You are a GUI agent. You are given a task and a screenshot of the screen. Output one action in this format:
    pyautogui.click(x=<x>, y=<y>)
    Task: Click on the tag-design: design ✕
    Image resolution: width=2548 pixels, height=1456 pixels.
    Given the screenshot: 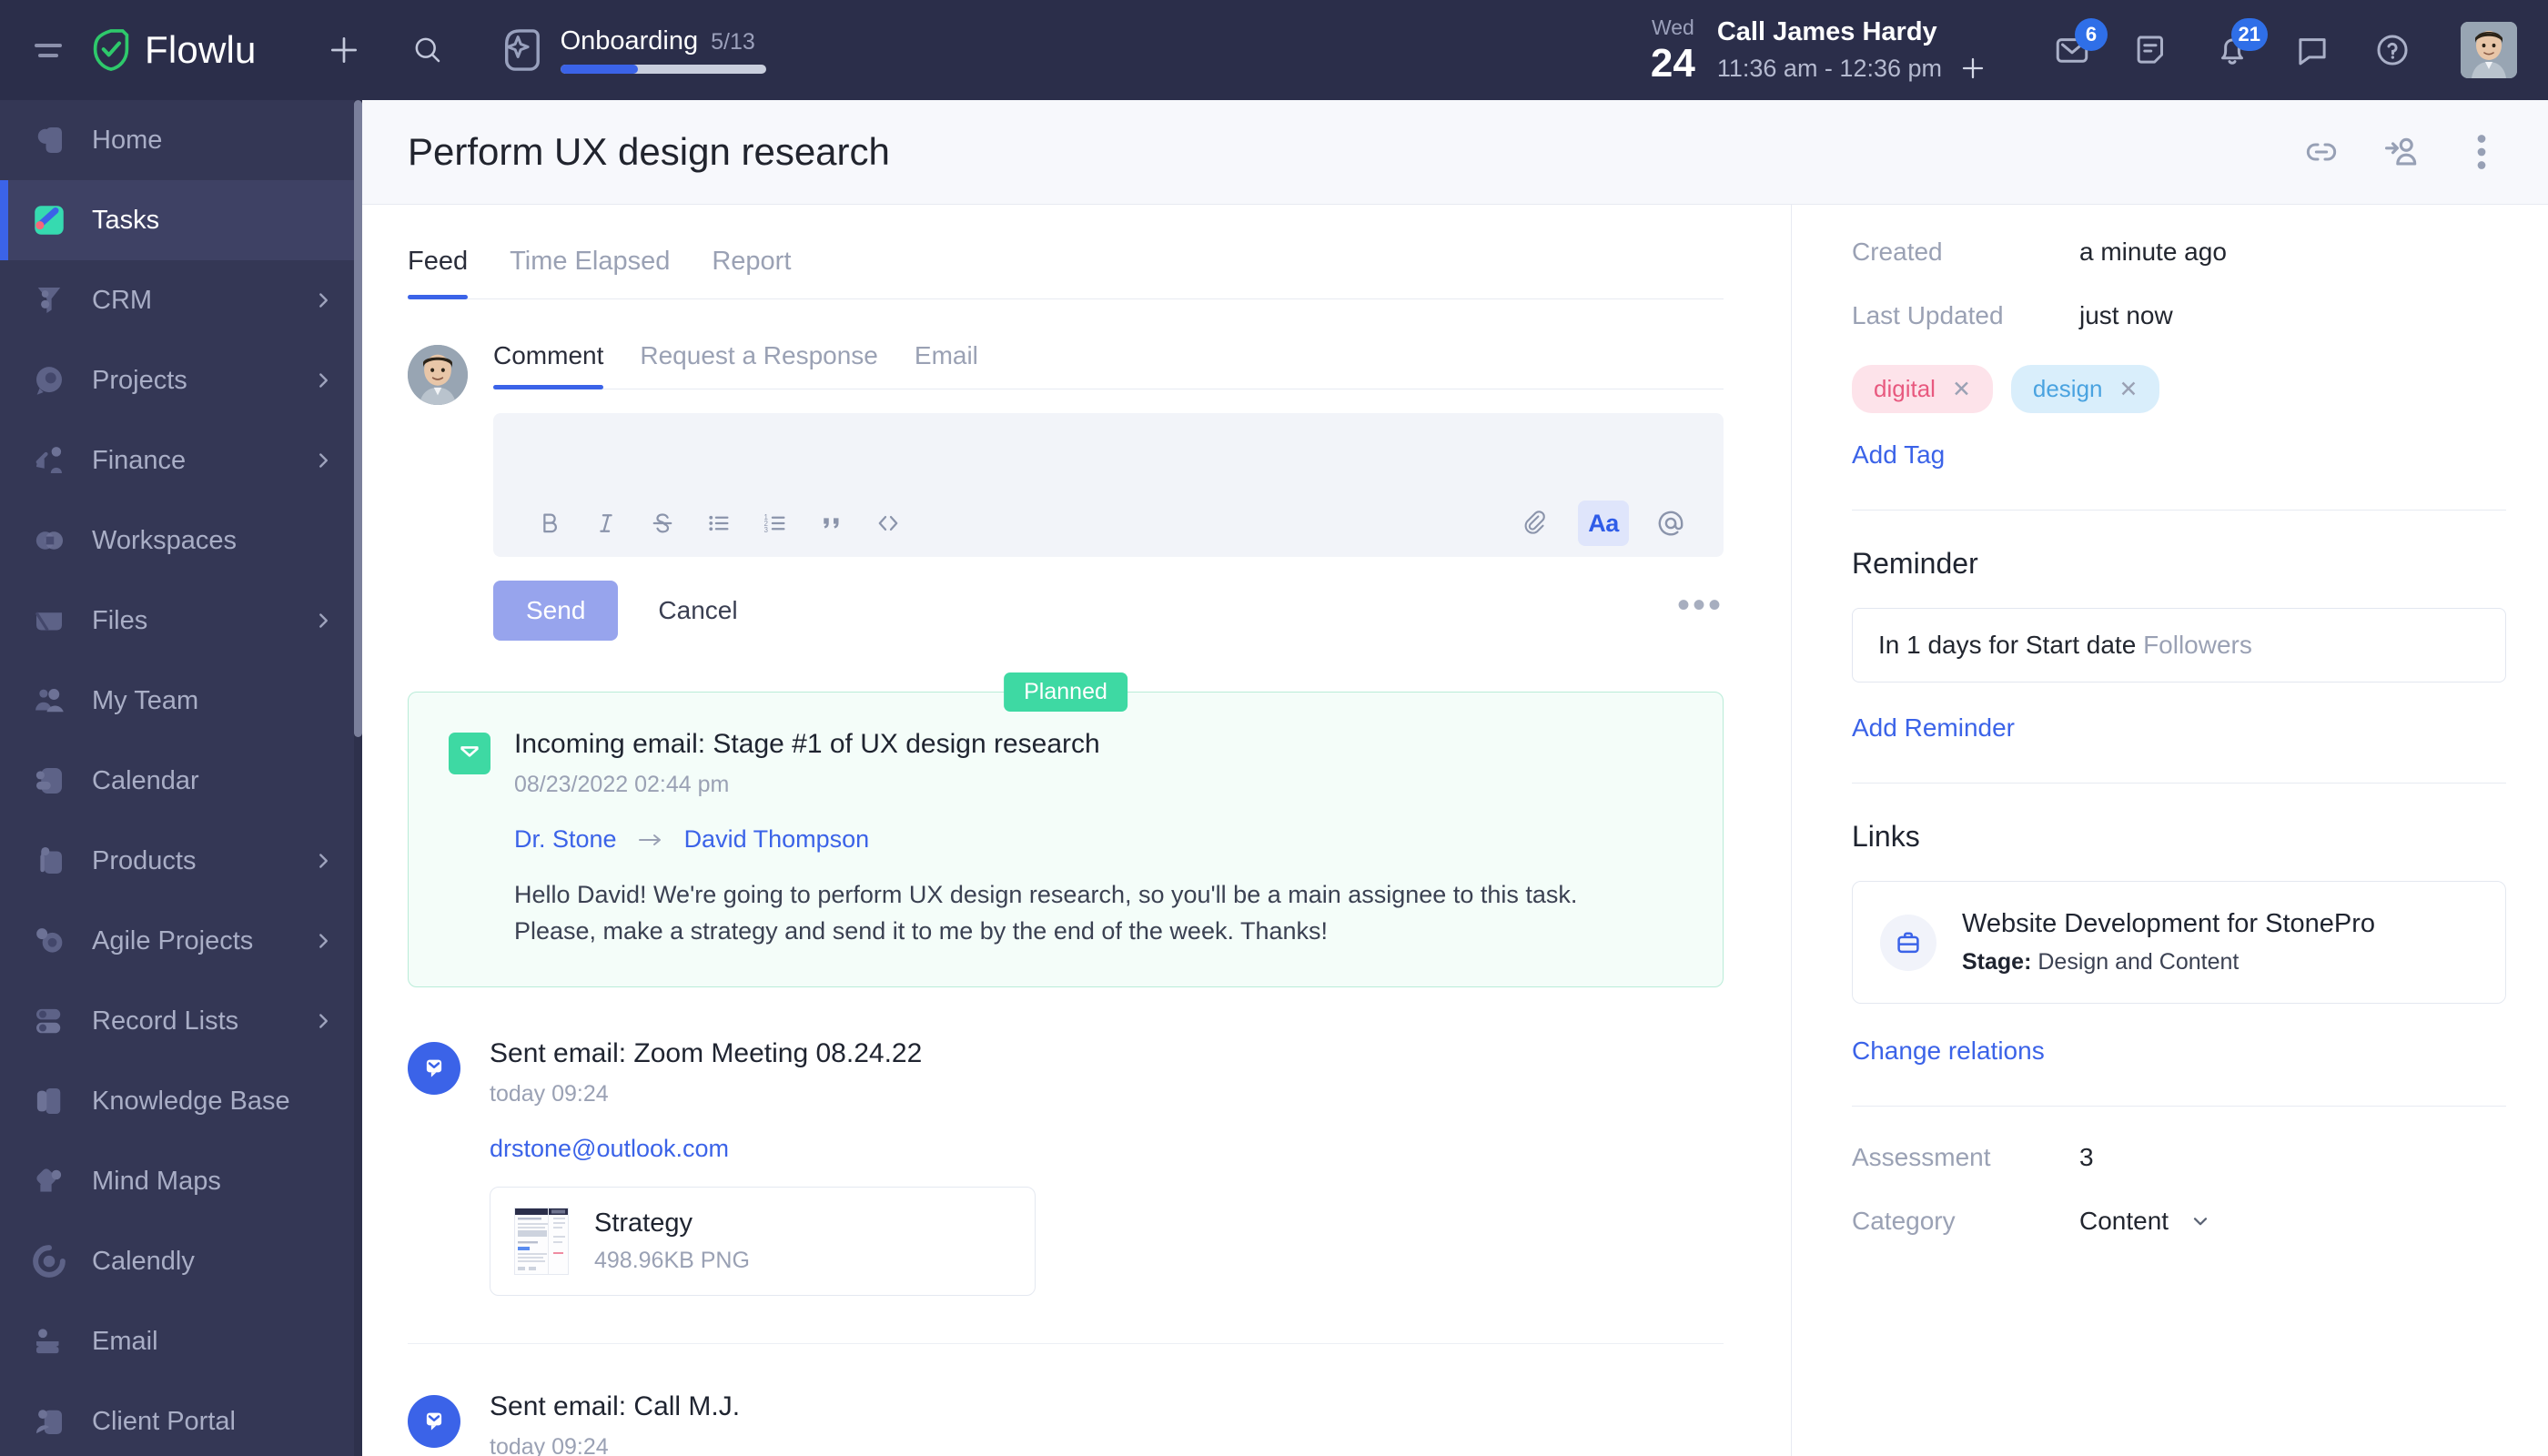 What is the action you would take?
    pyautogui.click(x=2085, y=389)
    